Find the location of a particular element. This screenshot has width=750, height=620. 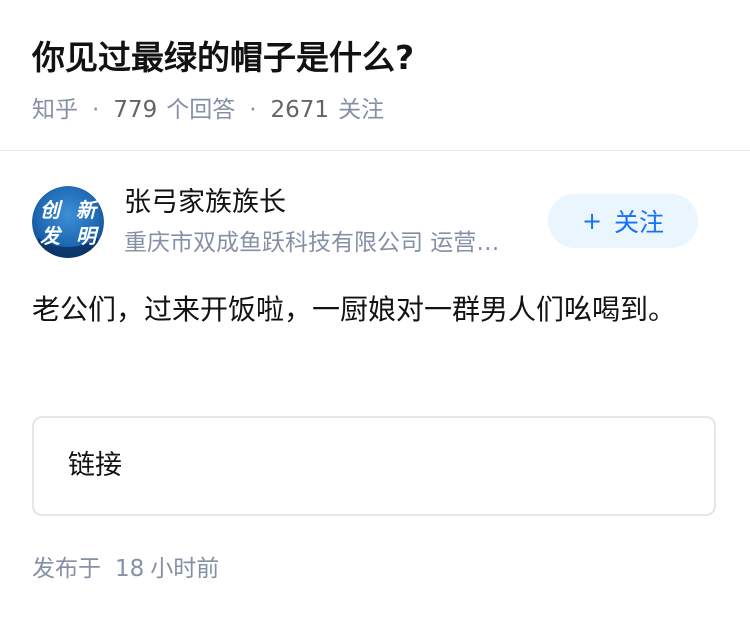

follow-button: + 关注 is located at coordinates (623, 221).